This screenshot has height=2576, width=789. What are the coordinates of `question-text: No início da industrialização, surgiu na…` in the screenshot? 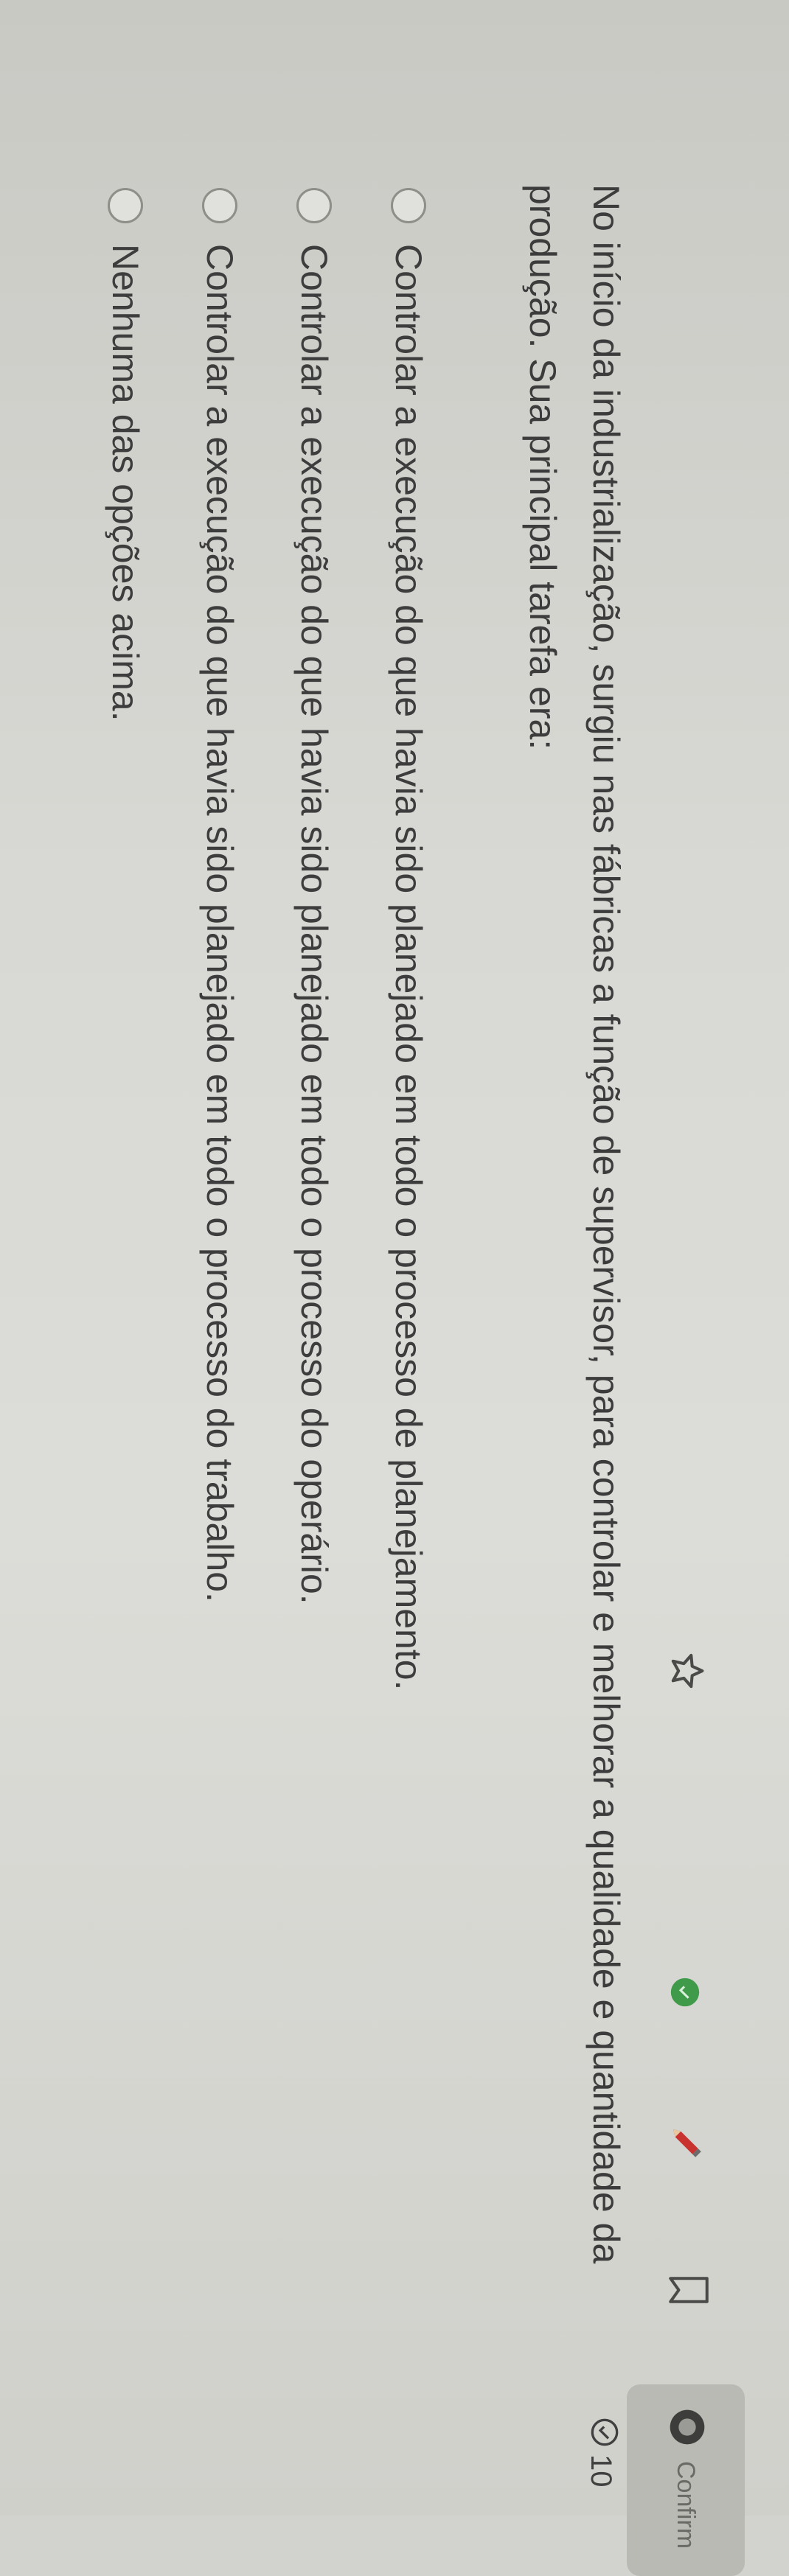 It's located at (574, 1224).